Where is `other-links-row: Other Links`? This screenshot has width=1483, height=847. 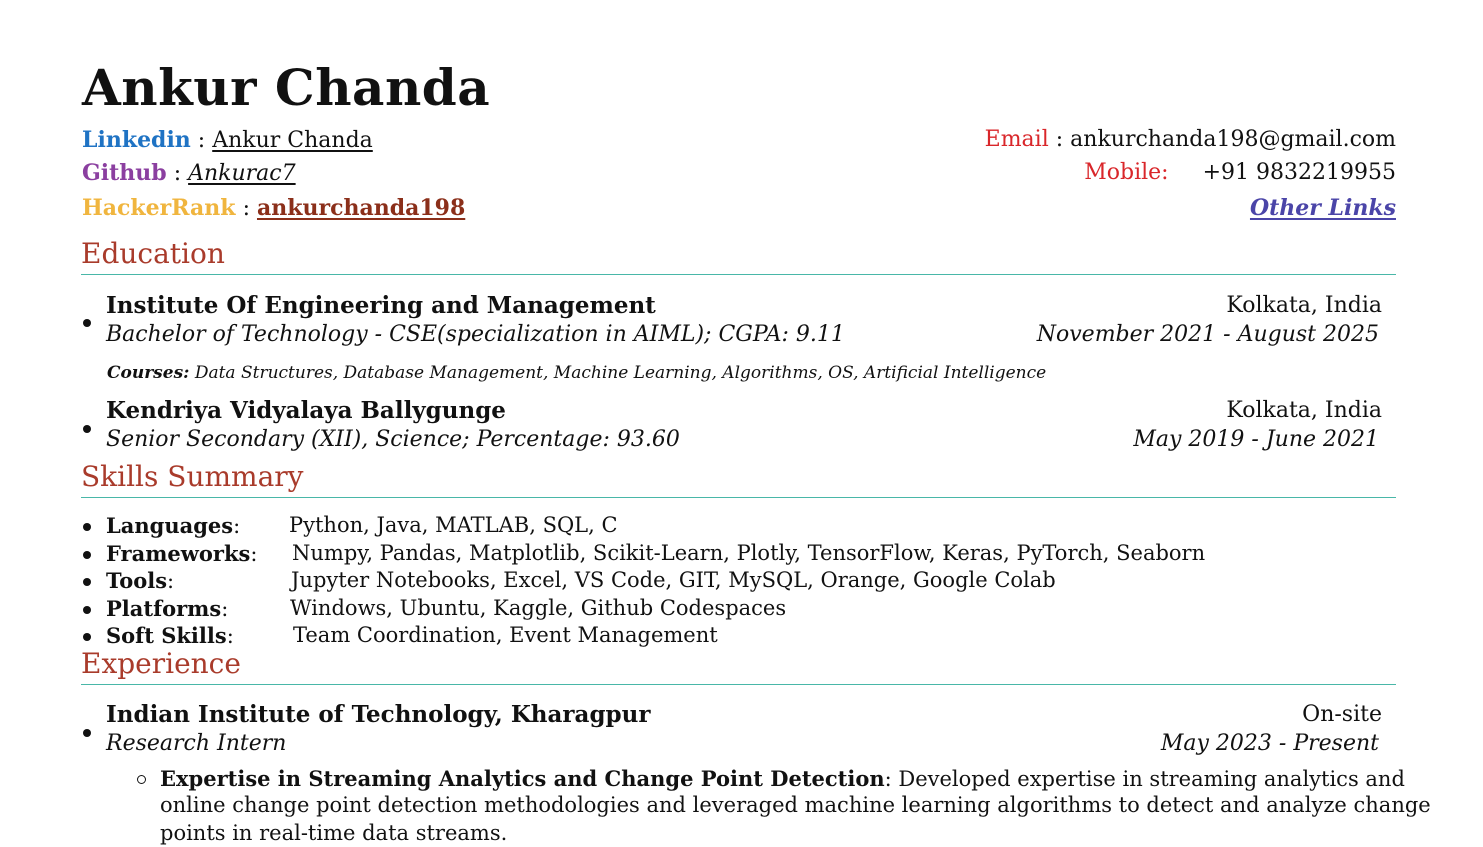
other-links-row: Other Links is located at coordinates (1323, 208).